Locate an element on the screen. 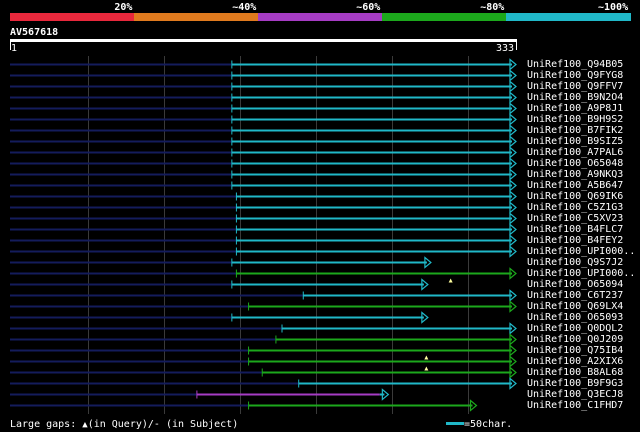 The height and width of the screenshot is (432, 640). hit-label: UniRef100_Q0J209 is located at coordinates (575, 339).